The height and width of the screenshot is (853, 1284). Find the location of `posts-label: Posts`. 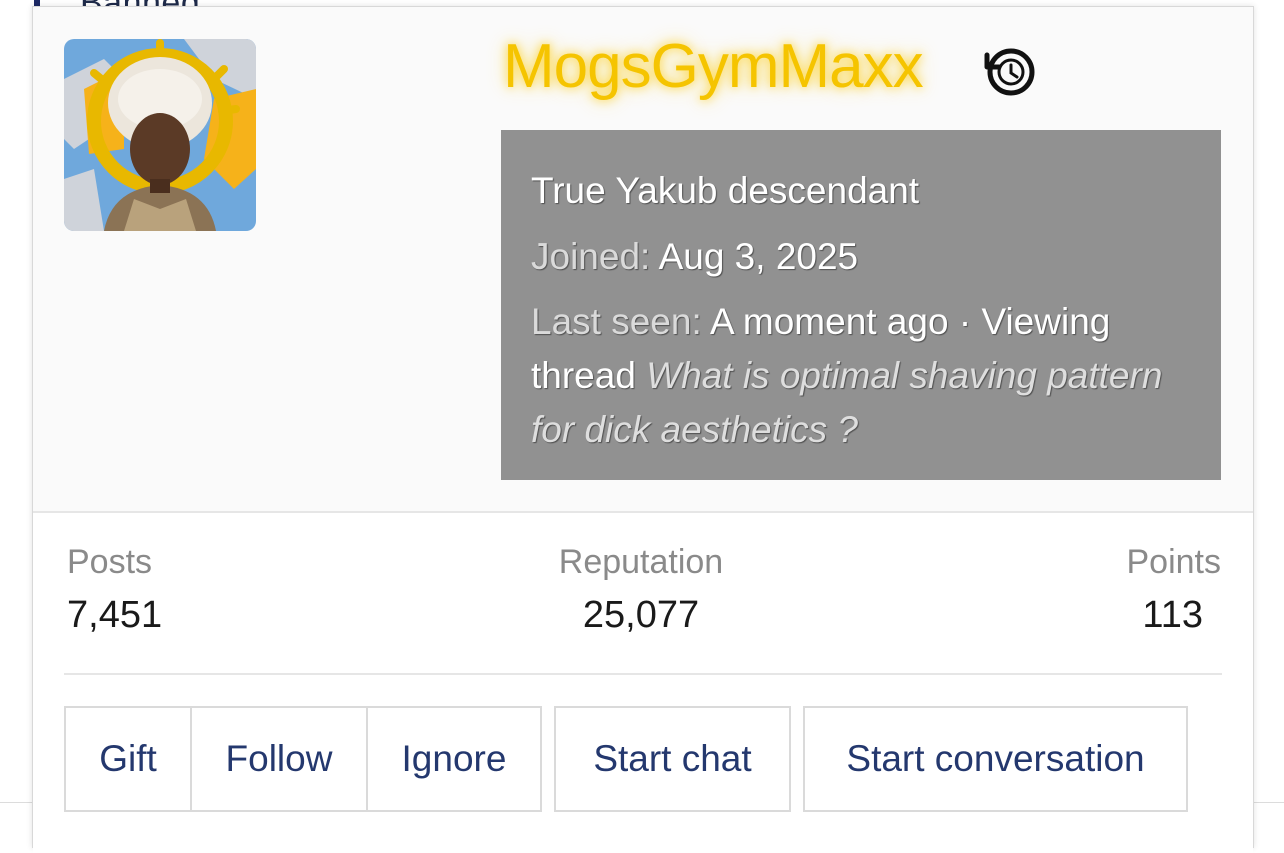

posts-label: Posts is located at coordinates (110, 562).